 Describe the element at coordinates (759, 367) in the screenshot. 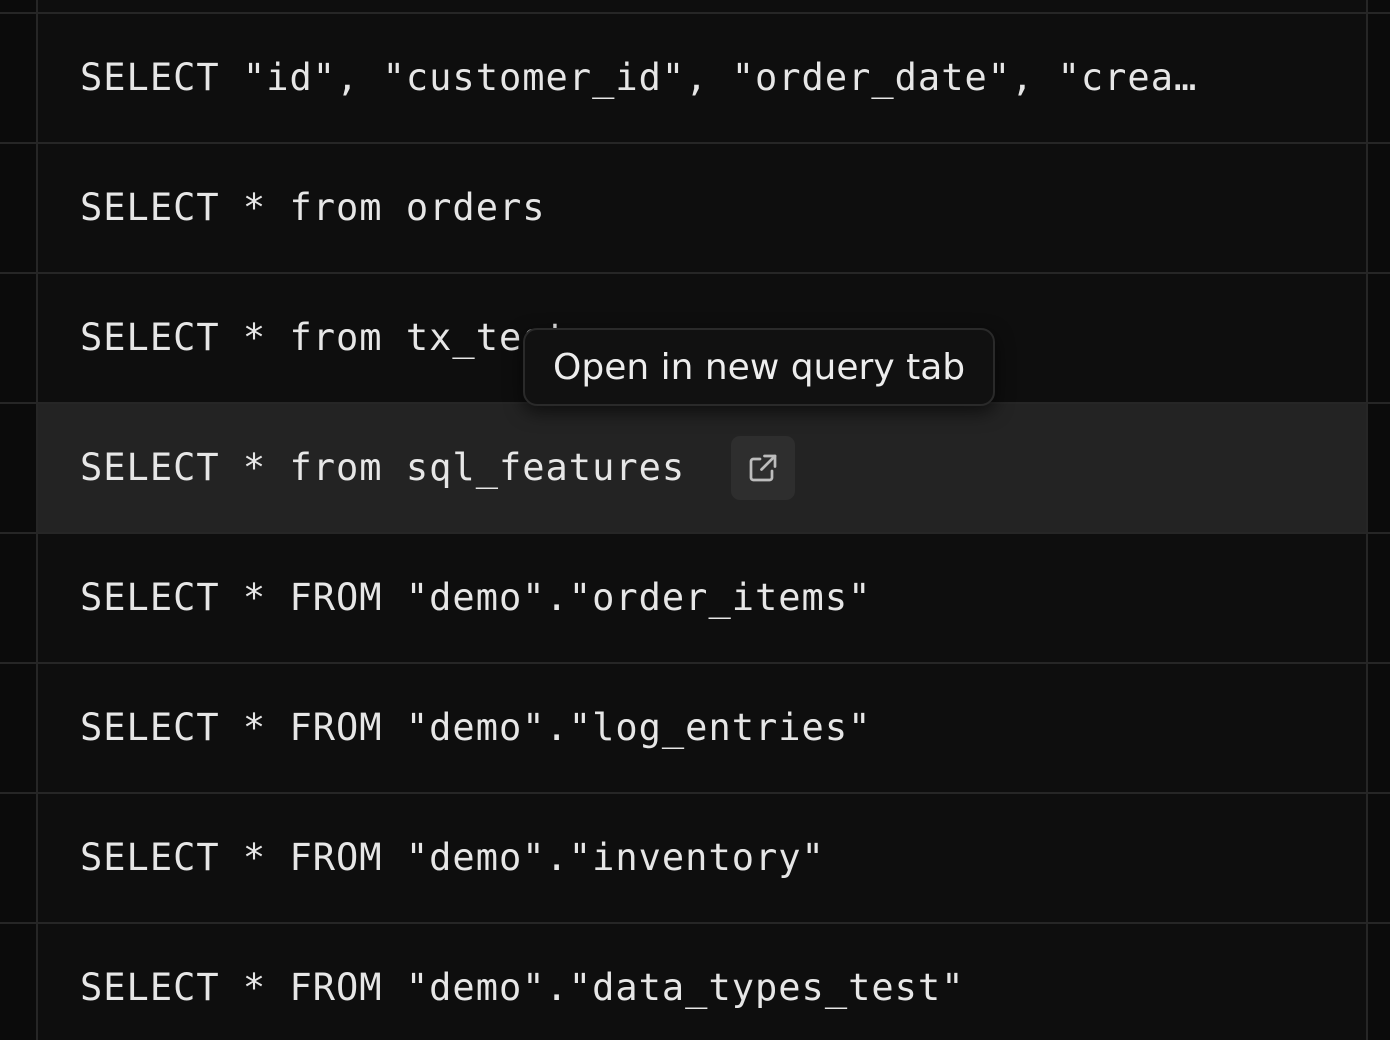

I see `open-in-new-tab-tooltip: Open in new query tab` at that location.